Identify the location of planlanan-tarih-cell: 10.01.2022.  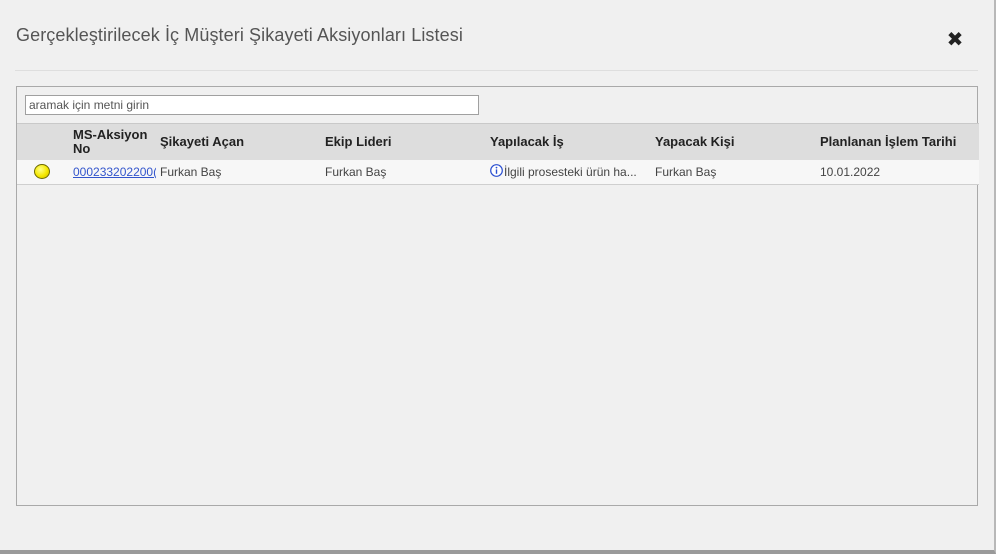
(850, 172).